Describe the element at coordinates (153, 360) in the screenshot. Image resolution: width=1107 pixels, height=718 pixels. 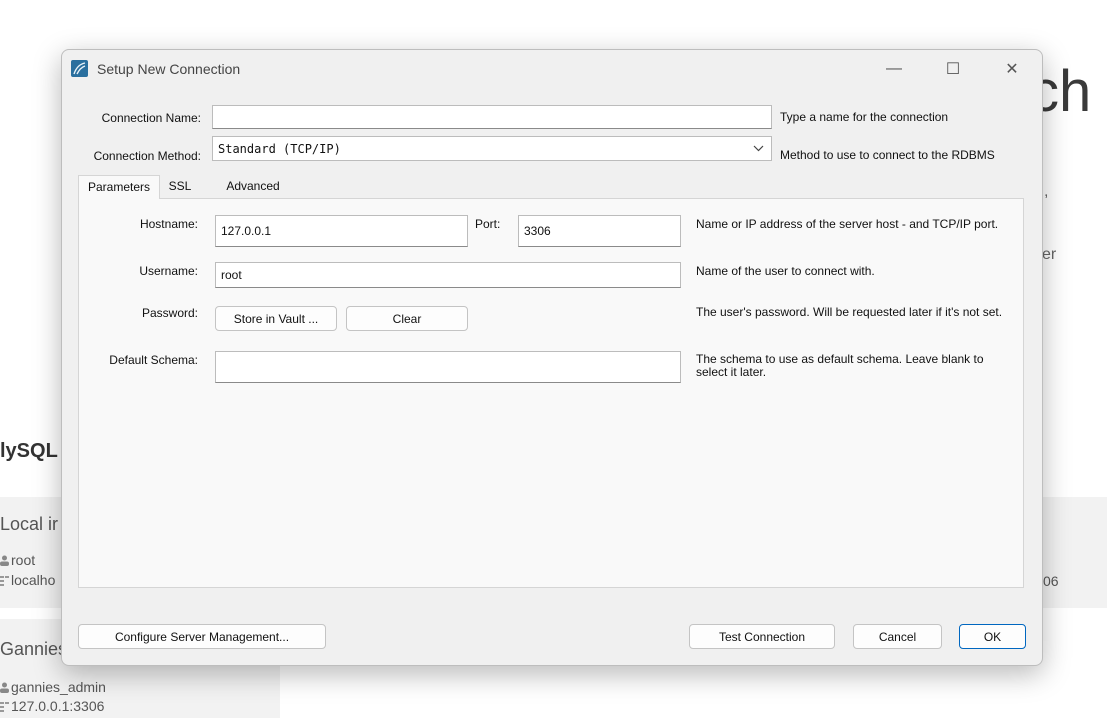
I see `default-schema-label: Default Schema:` at that location.